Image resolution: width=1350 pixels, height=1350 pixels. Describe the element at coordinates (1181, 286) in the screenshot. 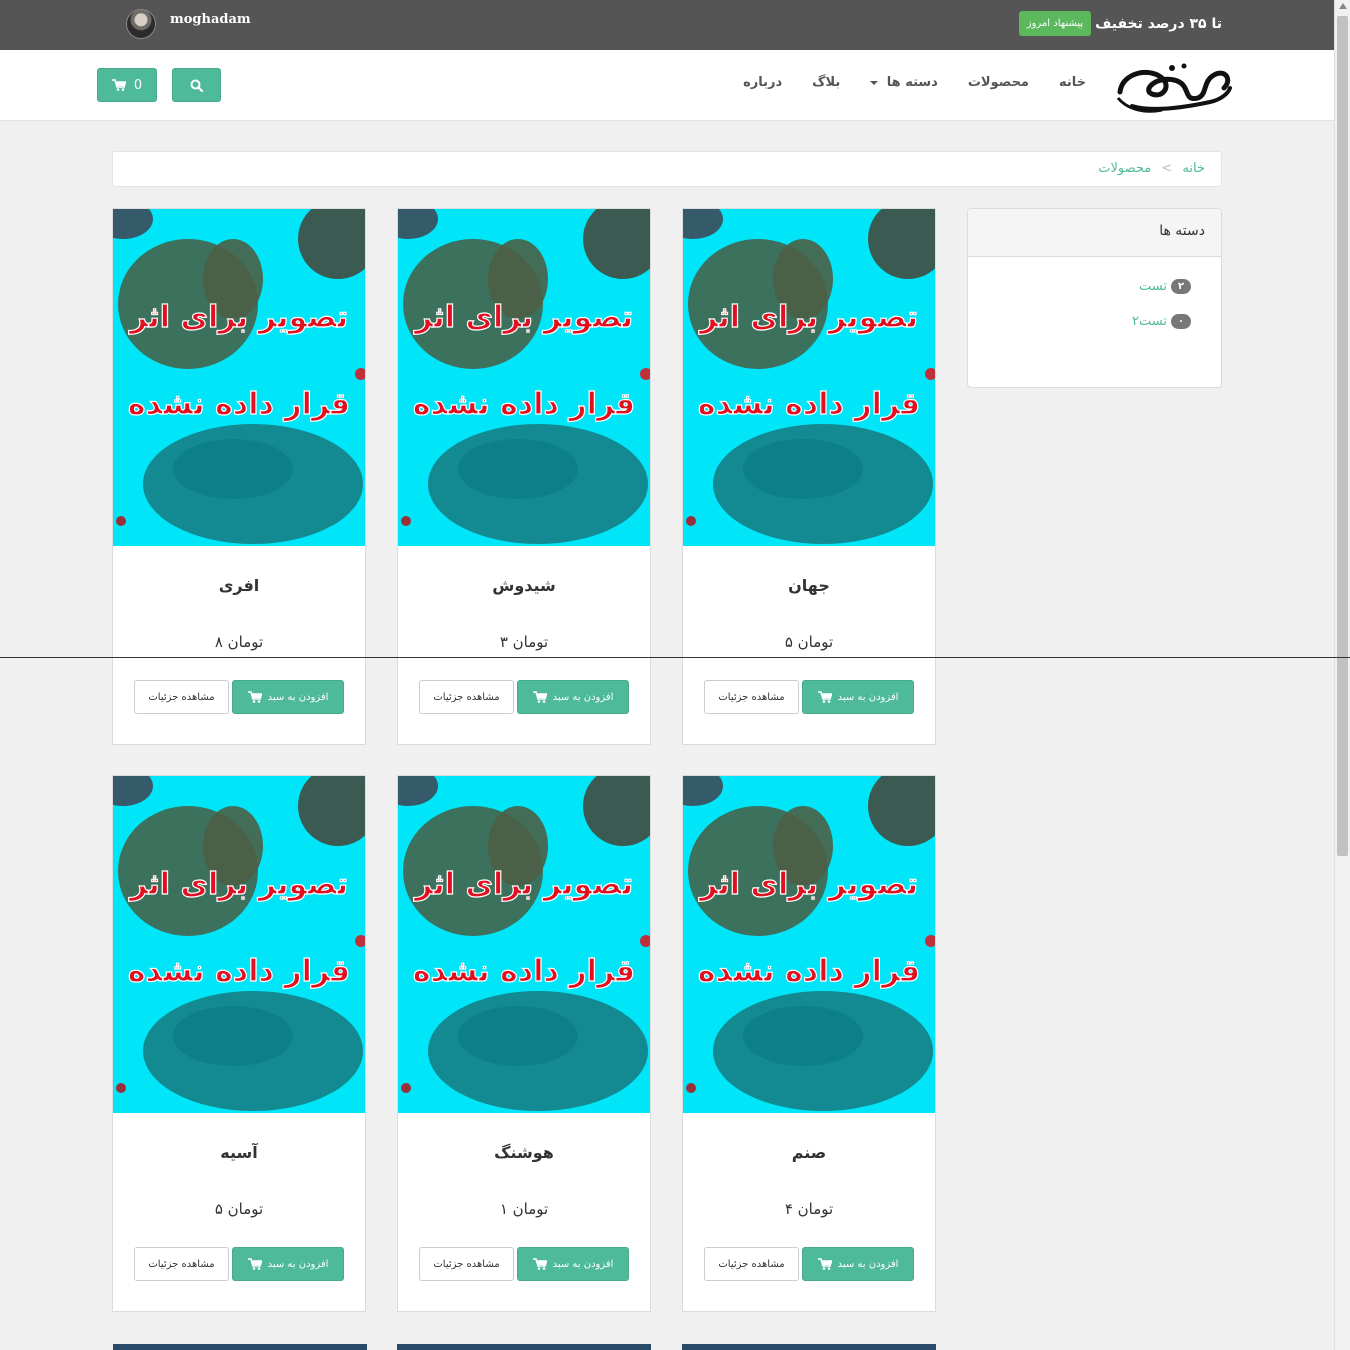

I see `category-count-badge: ۲` at that location.